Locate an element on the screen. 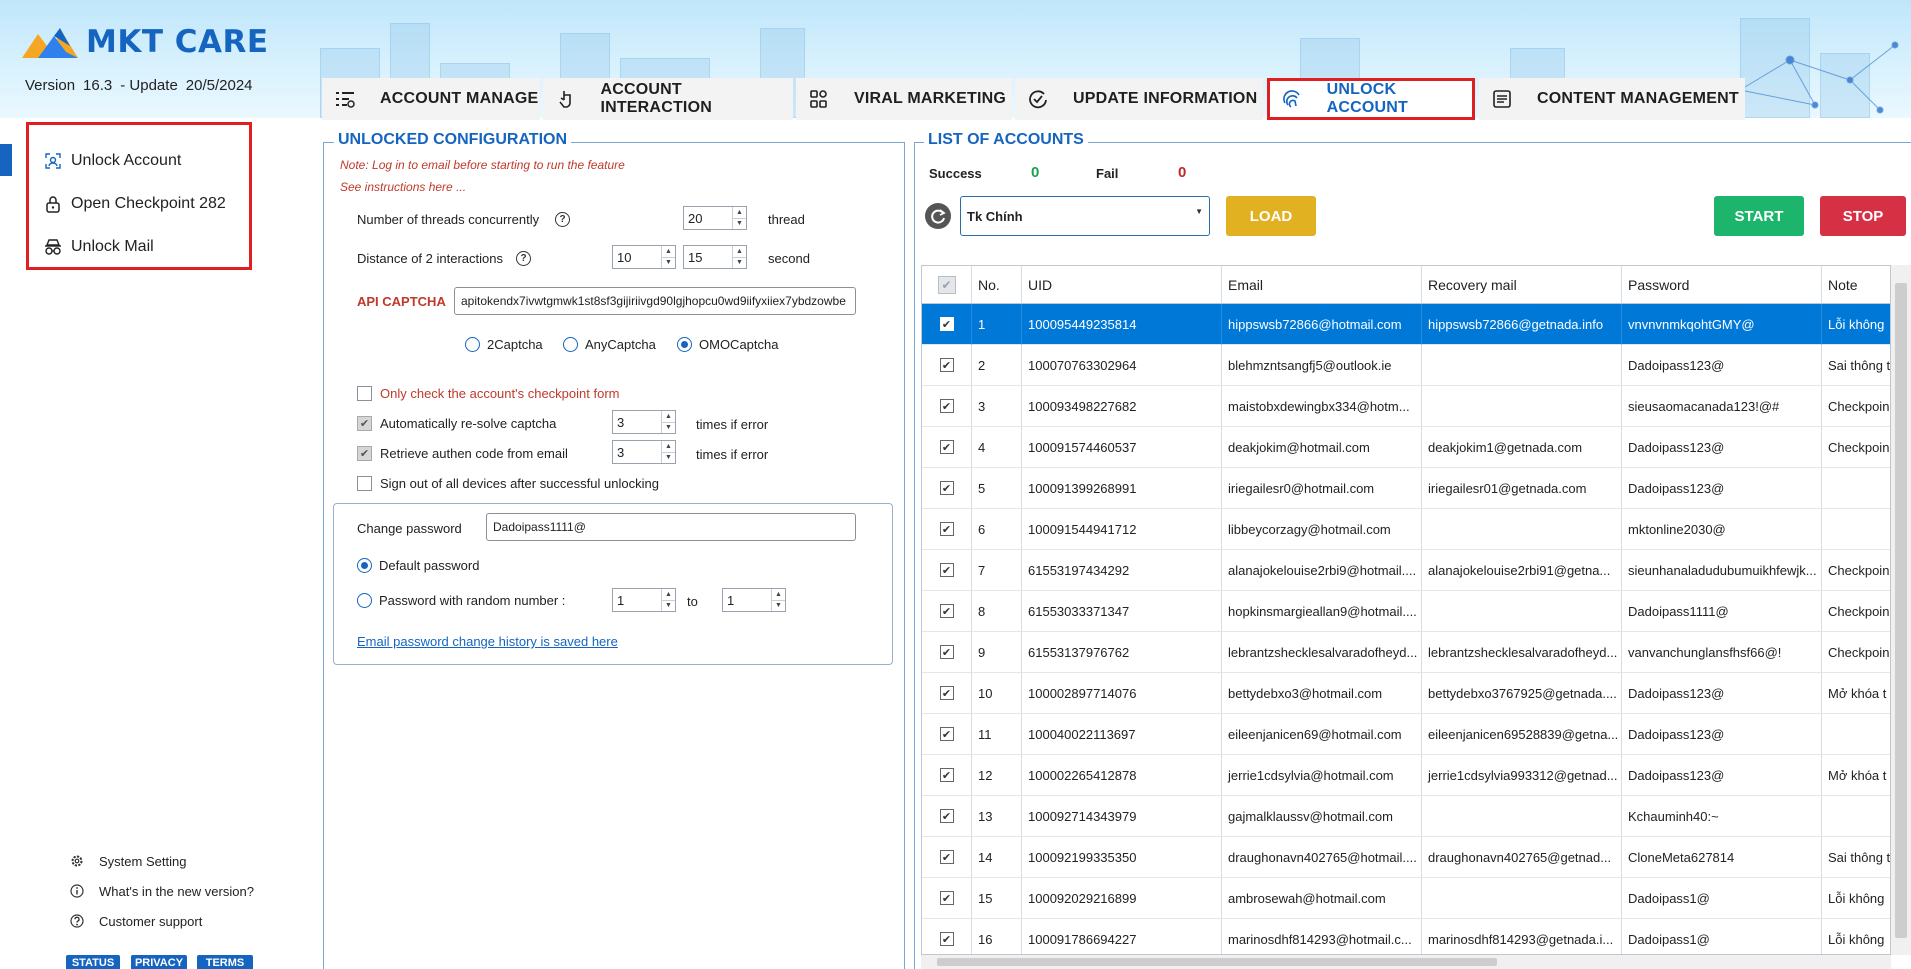 The width and height of the screenshot is (1911, 969). random-to-stepper: 1 ▲ ▼ is located at coordinates (754, 600).